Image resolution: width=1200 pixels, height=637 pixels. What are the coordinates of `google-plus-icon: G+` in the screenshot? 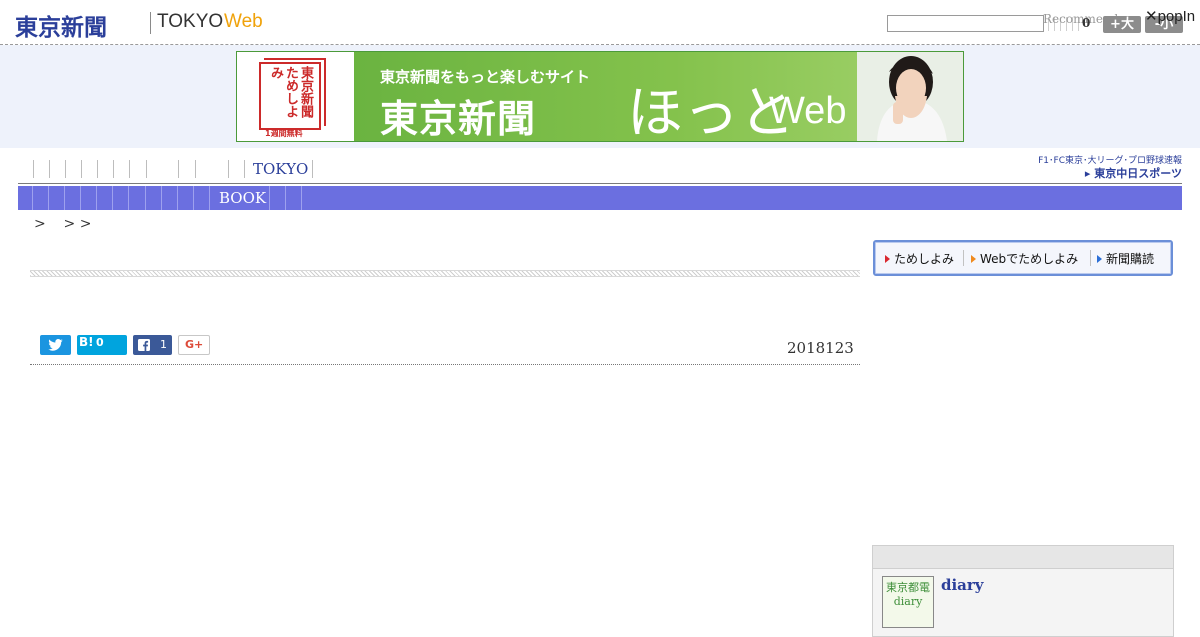 It's located at (194, 344).